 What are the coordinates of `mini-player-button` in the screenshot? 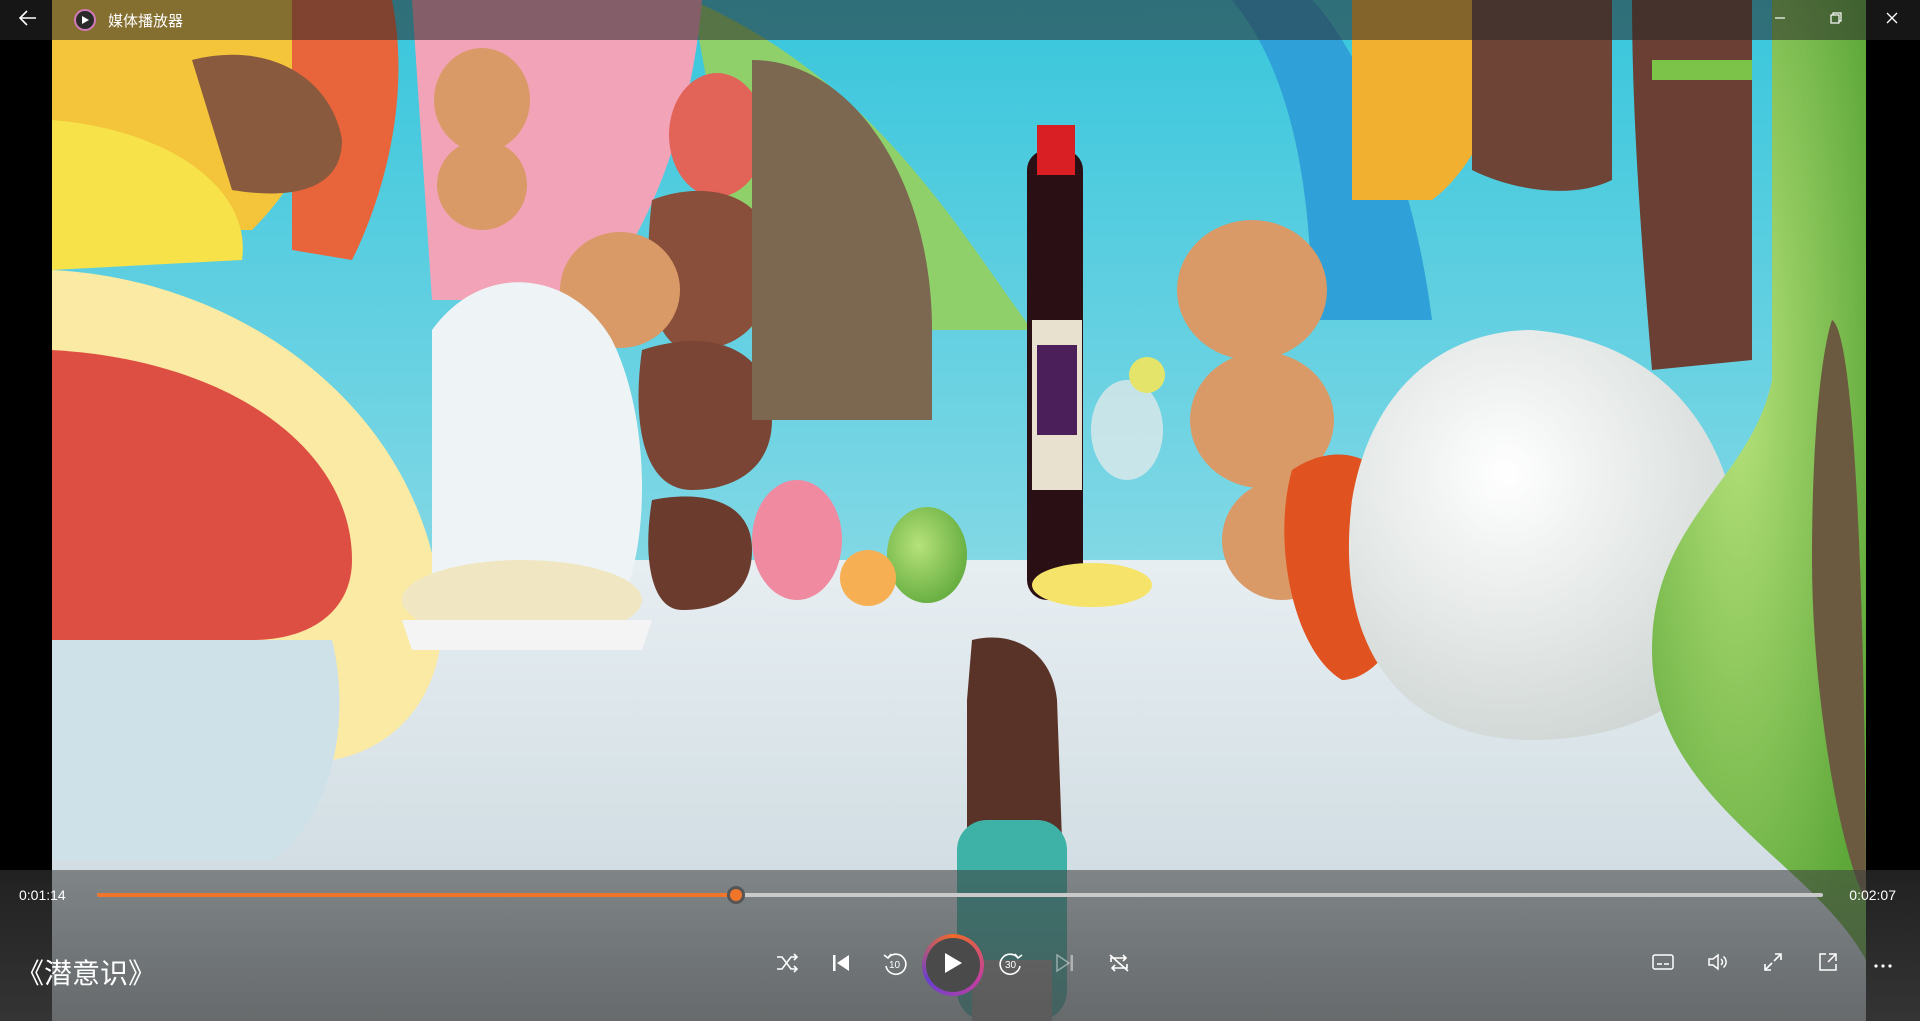 It's located at (1827, 964).